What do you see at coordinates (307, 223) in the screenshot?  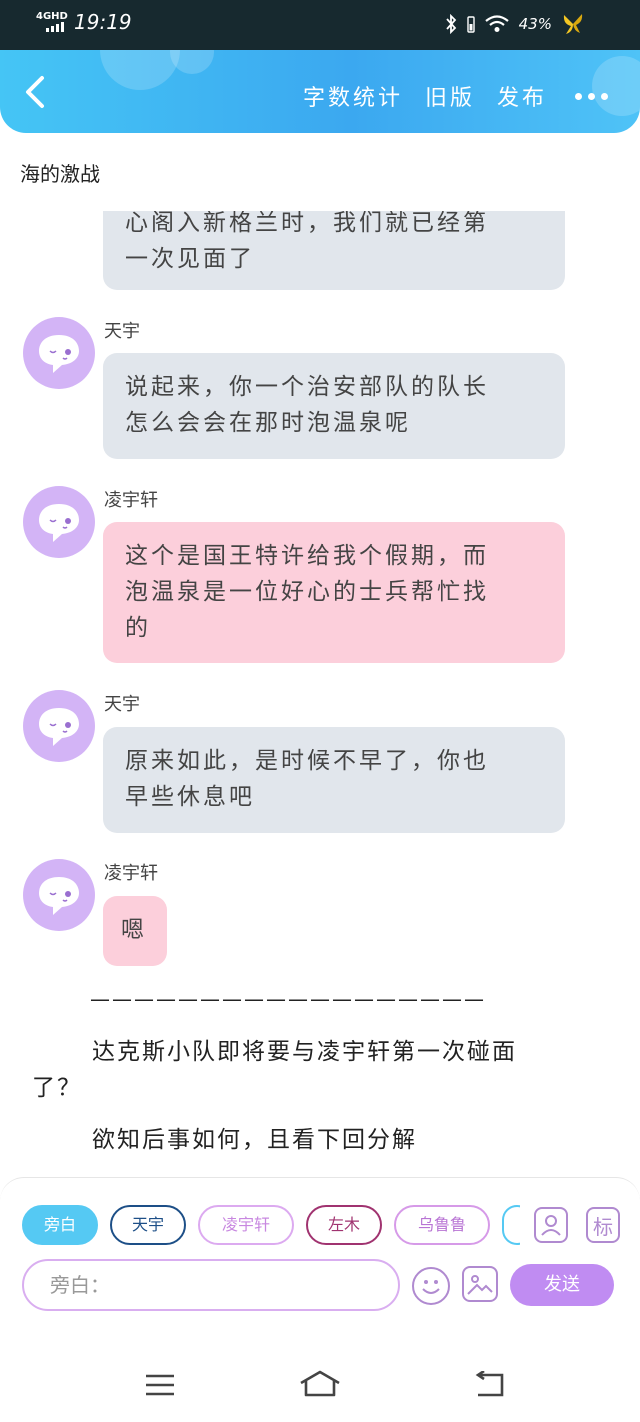 I see `message-line: 心阁入新格兰时，我们就已经第` at bounding box center [307, 223].